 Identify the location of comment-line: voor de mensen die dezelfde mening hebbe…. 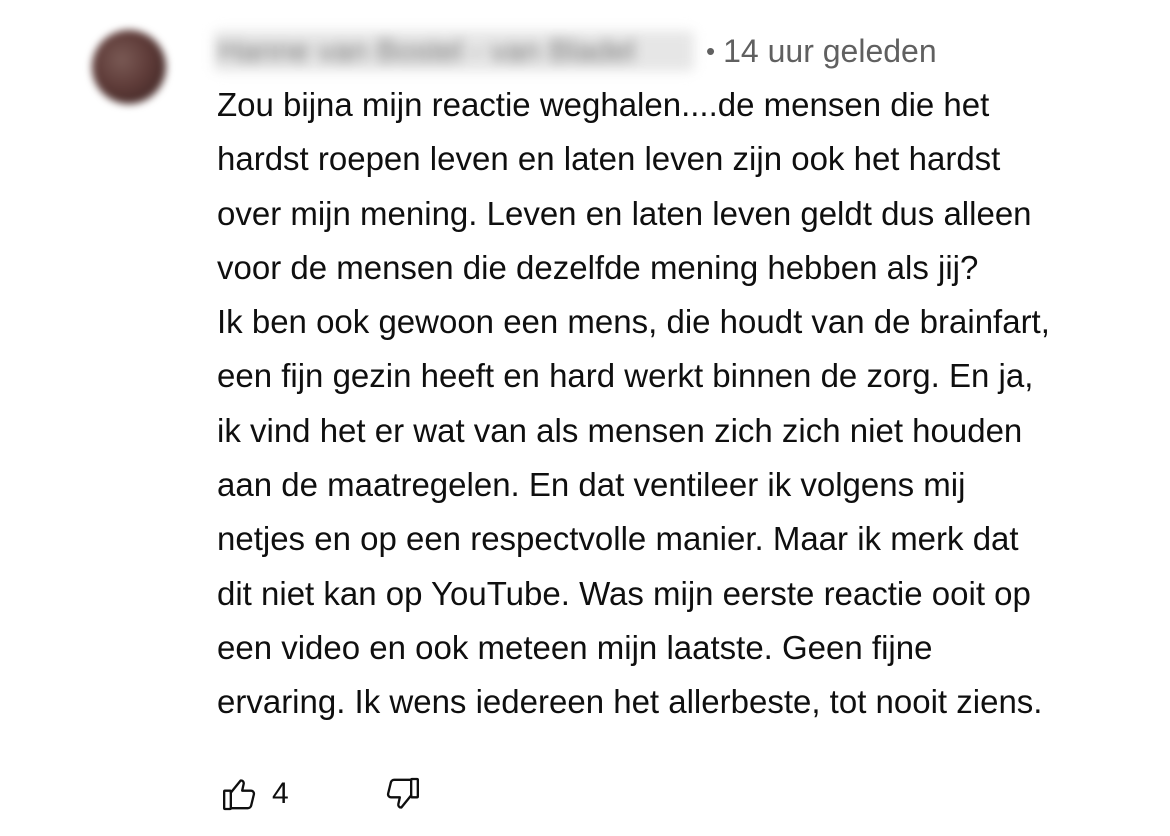
(598, 267).